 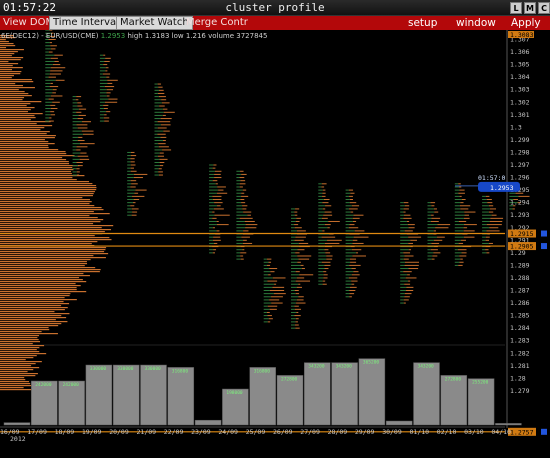 I want to click on window-button-c: C, so click(x=544, y=8).